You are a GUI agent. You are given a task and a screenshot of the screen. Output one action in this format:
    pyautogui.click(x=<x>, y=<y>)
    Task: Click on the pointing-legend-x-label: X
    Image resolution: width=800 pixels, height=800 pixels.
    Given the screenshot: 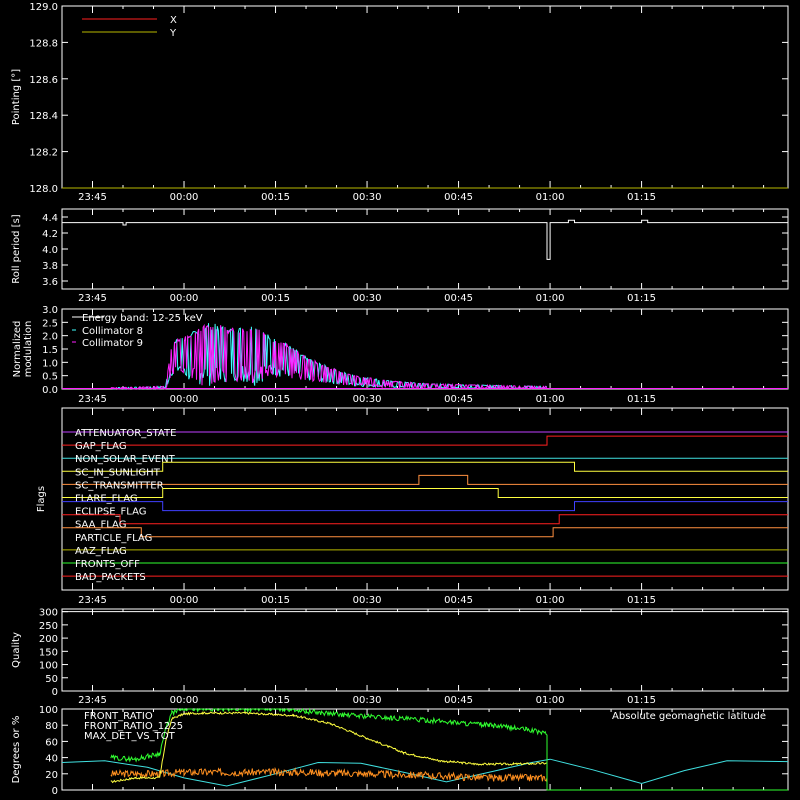 What is the action you would take?
    pyautogui.click(x=173, y=20)
    